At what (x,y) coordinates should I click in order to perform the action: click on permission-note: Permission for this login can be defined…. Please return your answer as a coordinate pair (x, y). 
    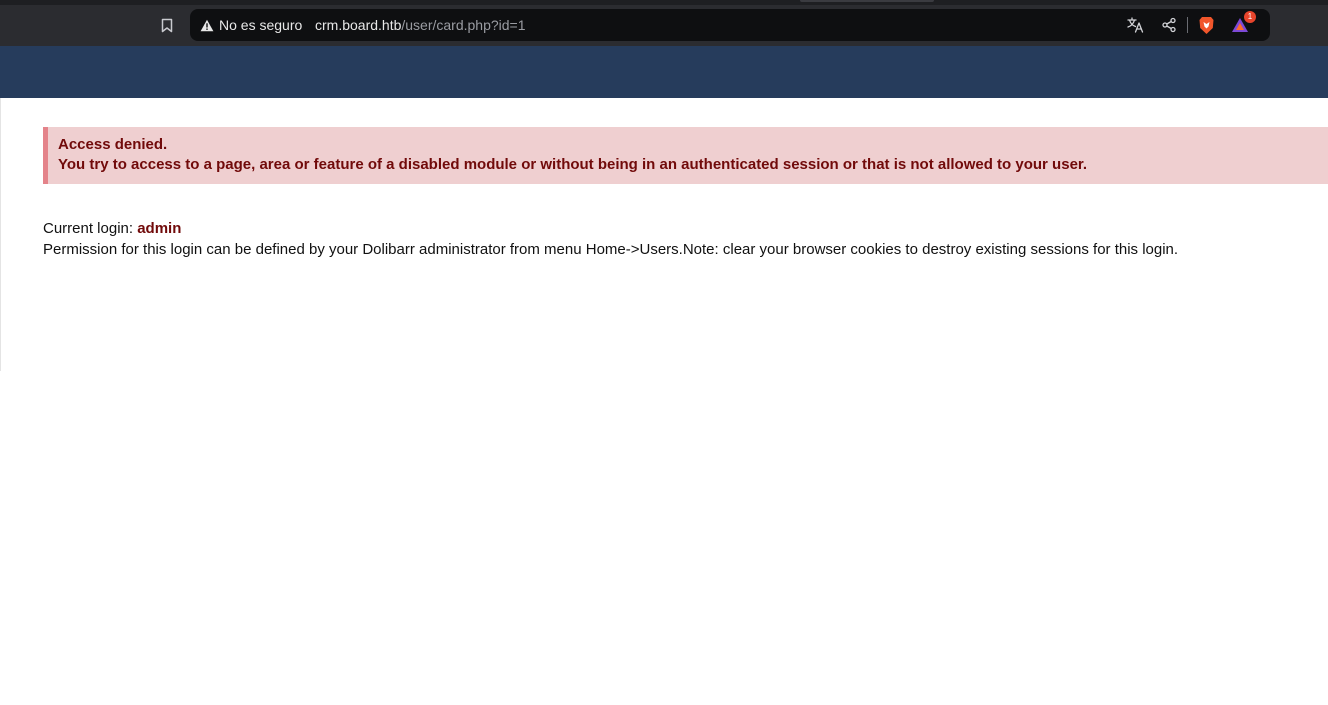
    Looking at the image, I should click on (611, 249).